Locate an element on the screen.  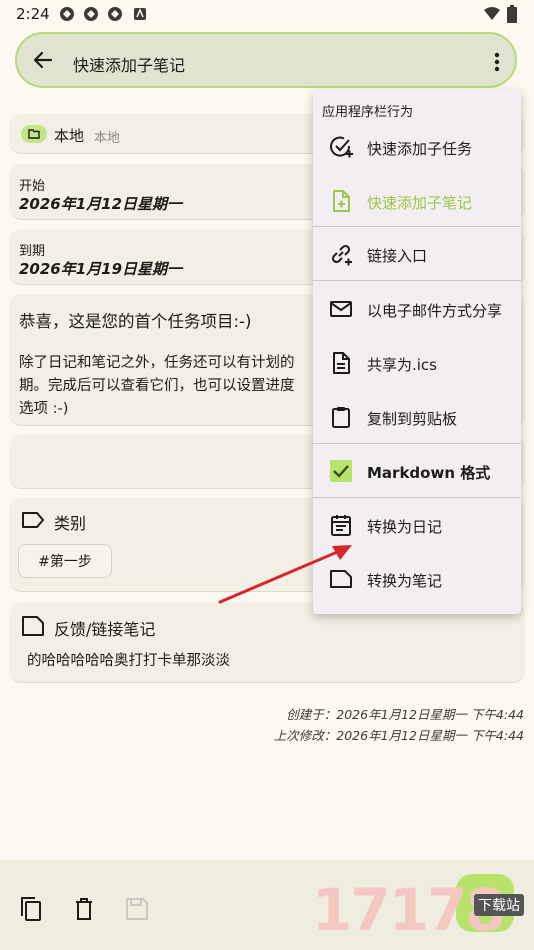
file-icon is located at coordinates (341, 363).